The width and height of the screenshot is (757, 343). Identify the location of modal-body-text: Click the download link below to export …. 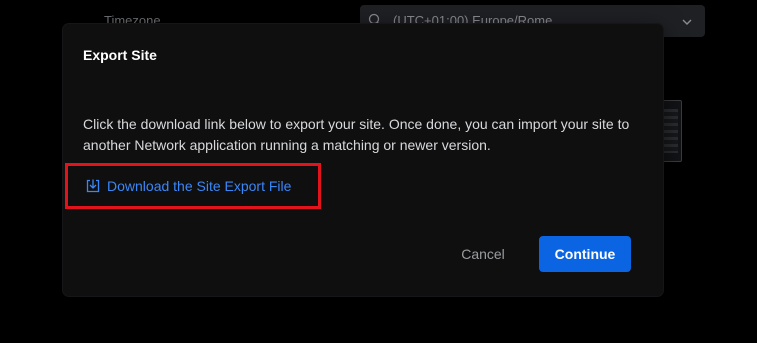
(356, 134).